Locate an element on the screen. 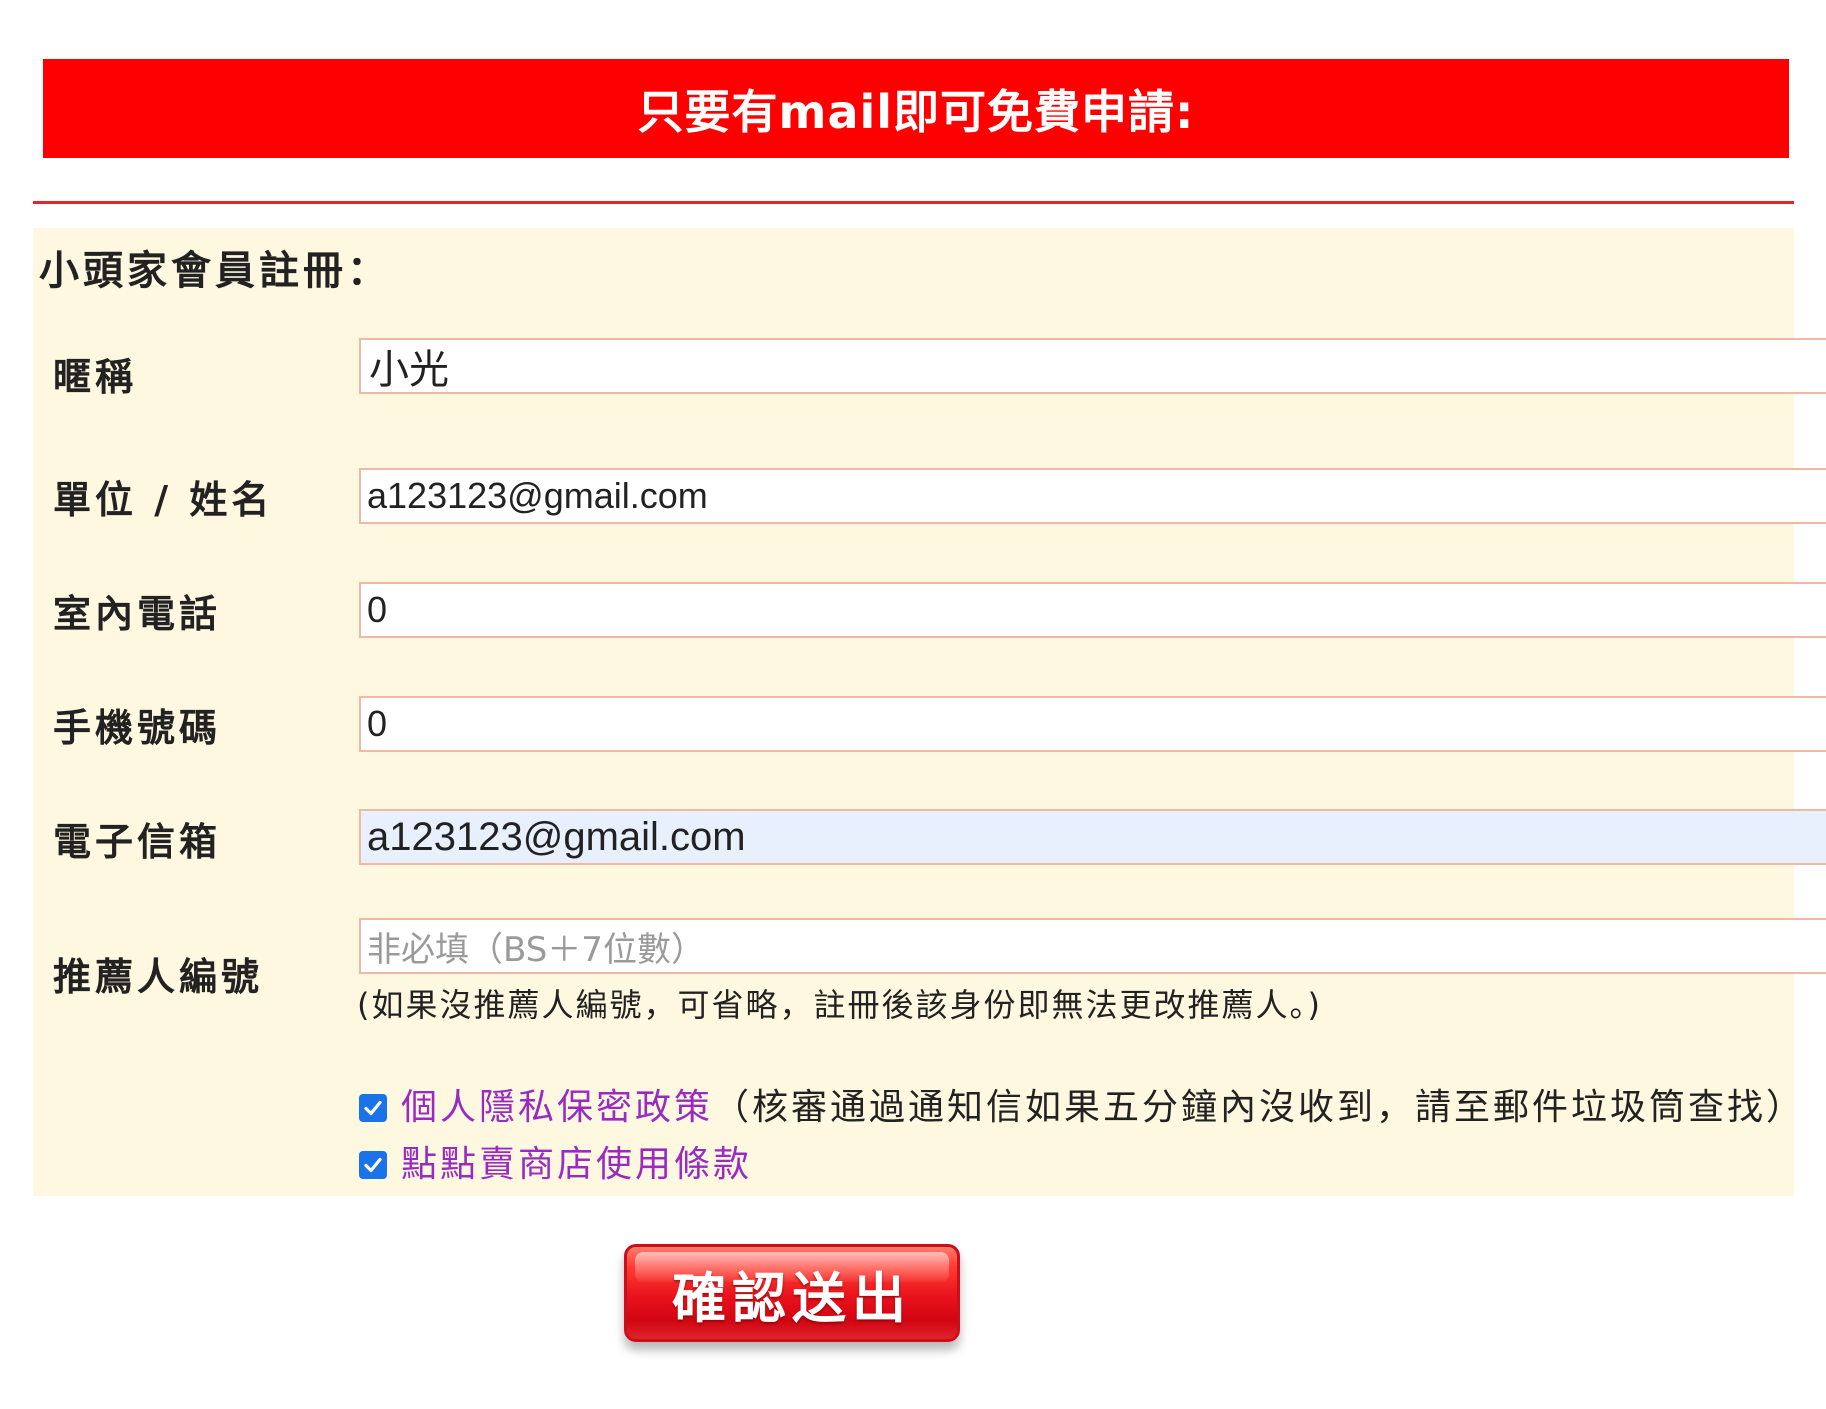 This screenshot has height=1409, width=1826. terms-checkbox is located at coordinates (373, 1165).